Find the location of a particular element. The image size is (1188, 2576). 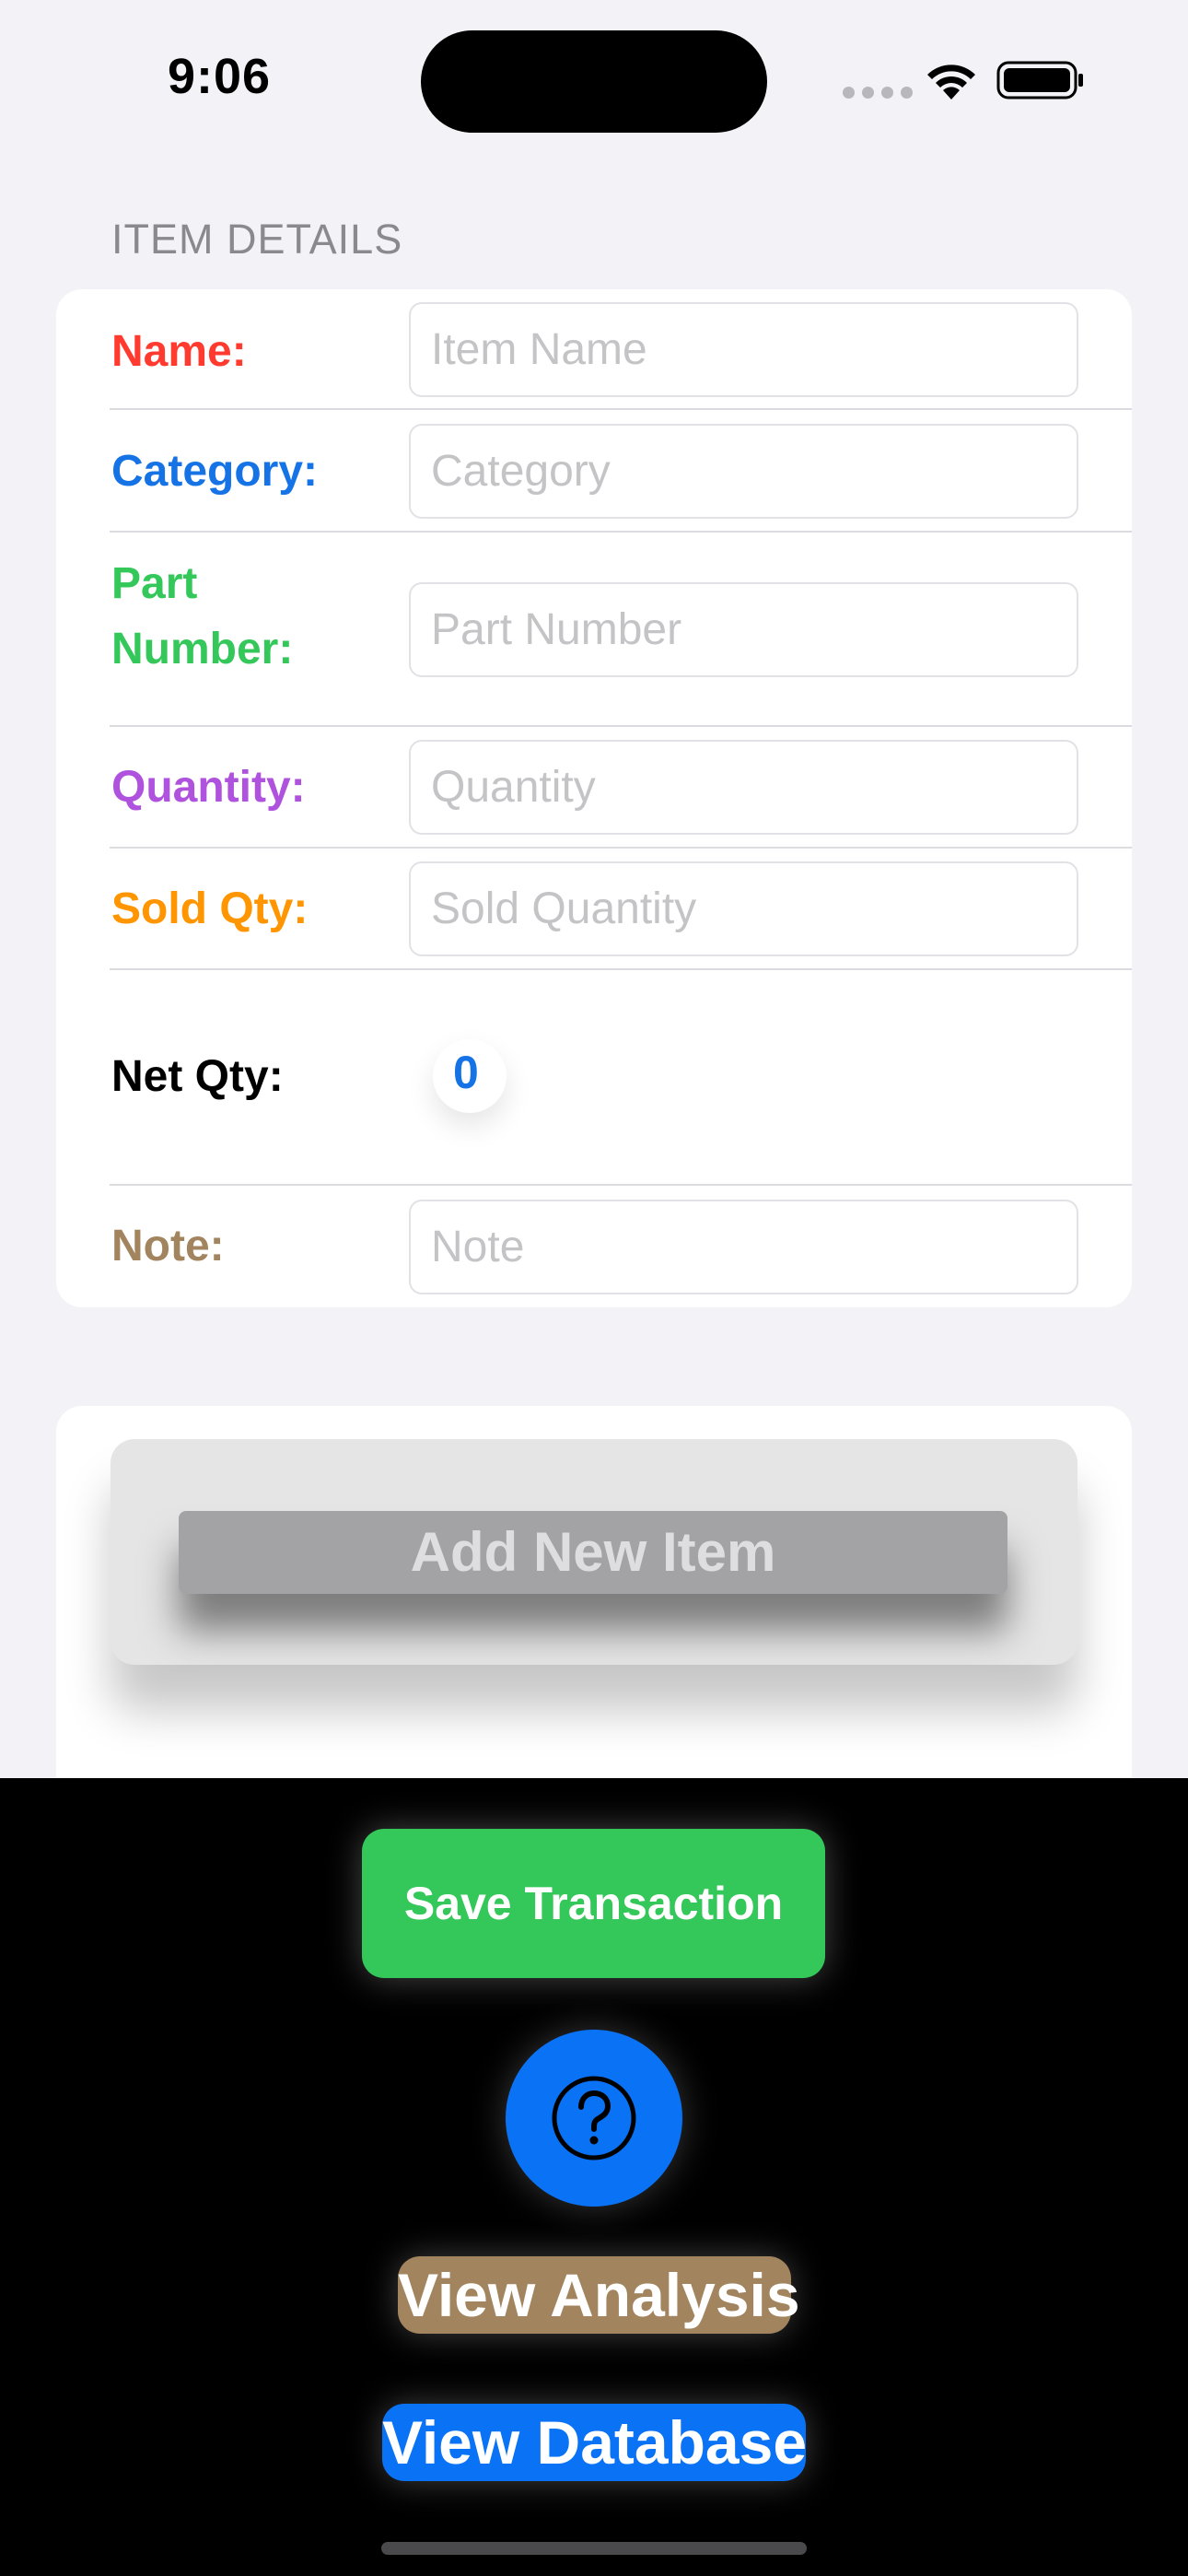

category-row: Category: is located at coordinates (594, 471).